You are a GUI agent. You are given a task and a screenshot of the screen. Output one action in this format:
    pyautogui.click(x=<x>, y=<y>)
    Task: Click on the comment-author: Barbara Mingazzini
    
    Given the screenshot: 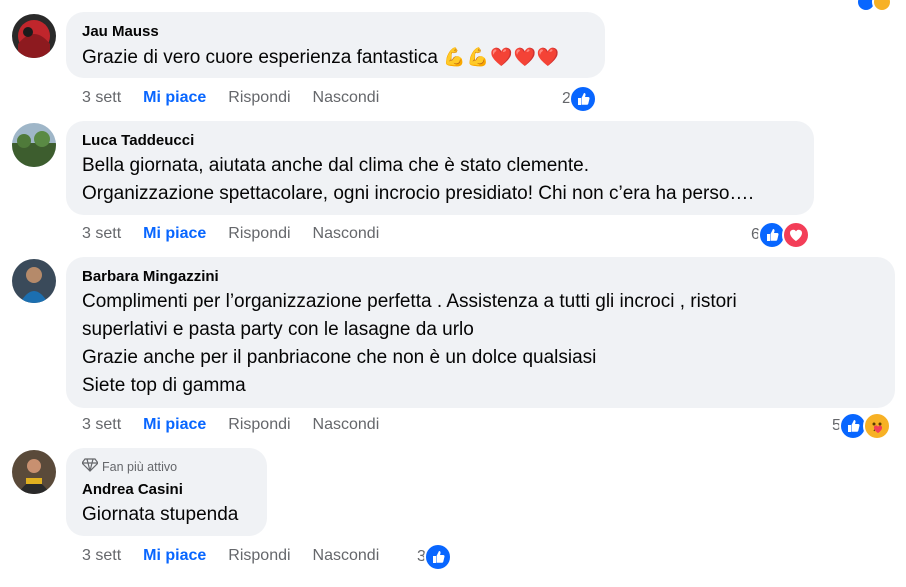 What is the action you would take?
    pyautogui.click(x=480, y=276)
    